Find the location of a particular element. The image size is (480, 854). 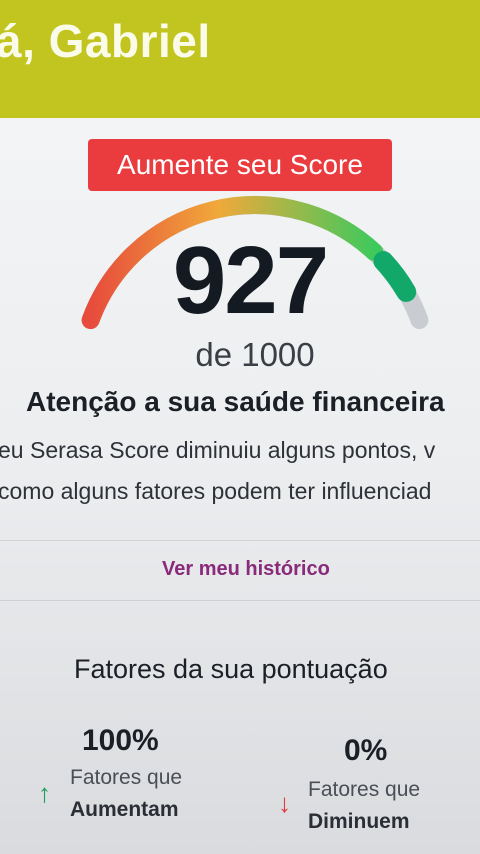

alert-title: Atenção a sua saúde financeira is located at coordinates (235, 401).